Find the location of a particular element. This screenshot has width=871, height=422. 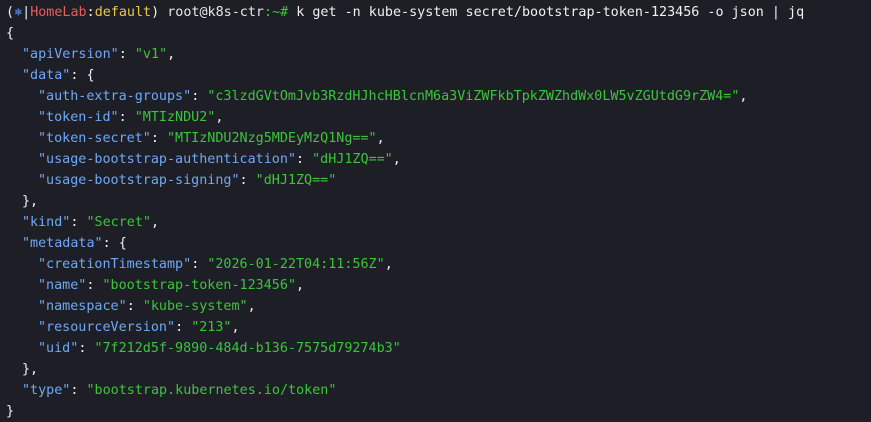

json-kind-line: "kind": "Secret", is located at coordinates (91, 222).